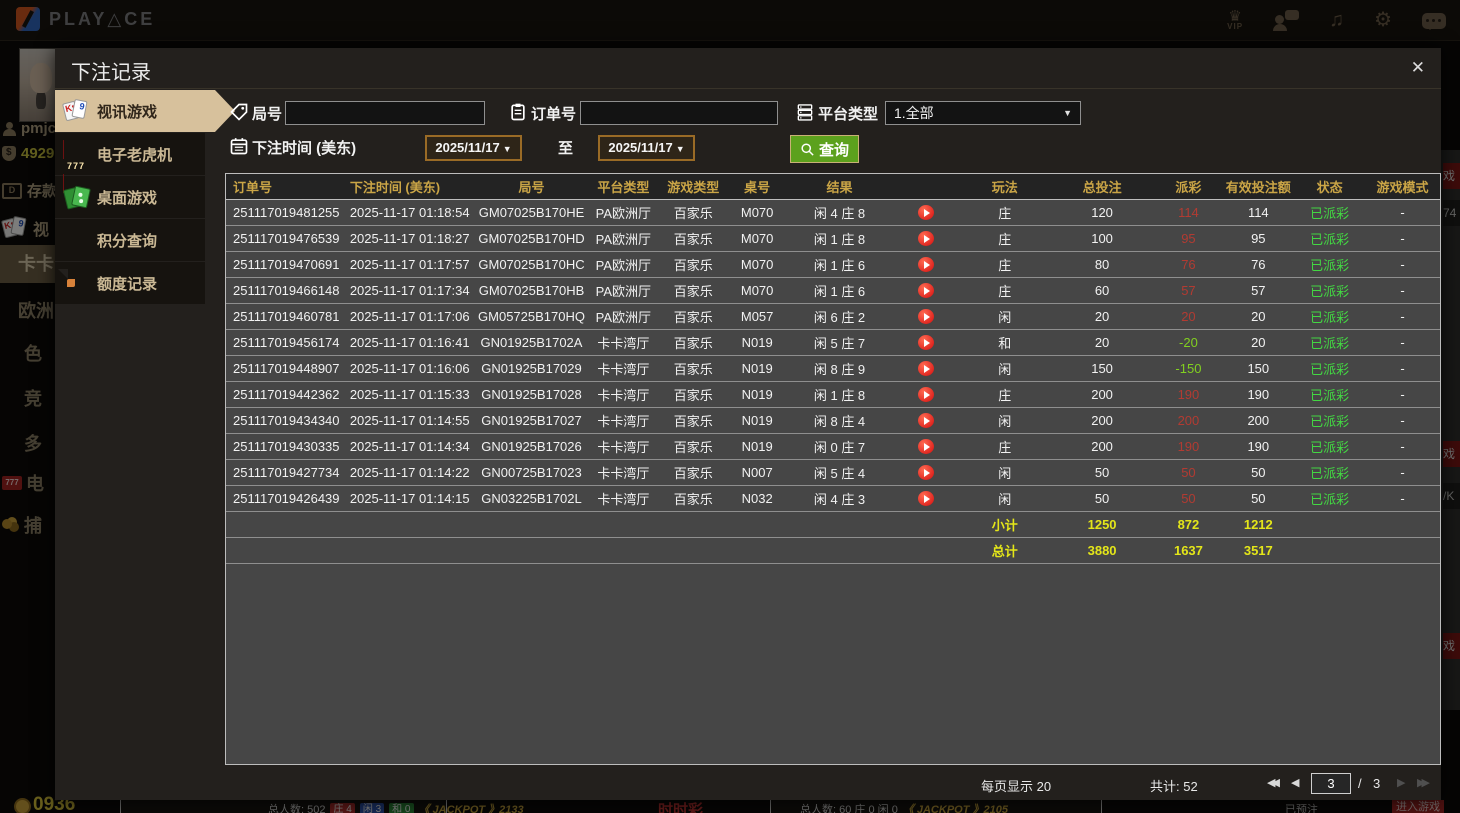  Describe the element at coordinates (409, 498) in the screenshot. I see `cell-bet-time: 2025-11-17 01:14:15` at that location.